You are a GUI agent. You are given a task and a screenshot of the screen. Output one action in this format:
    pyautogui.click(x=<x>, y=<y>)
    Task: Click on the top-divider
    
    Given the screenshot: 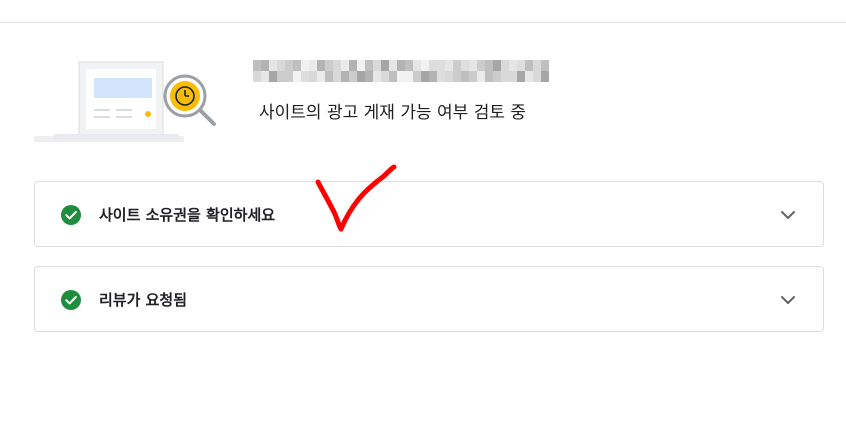 What is the action you would take?
    pyautogui.click(x=423, y=22)
    